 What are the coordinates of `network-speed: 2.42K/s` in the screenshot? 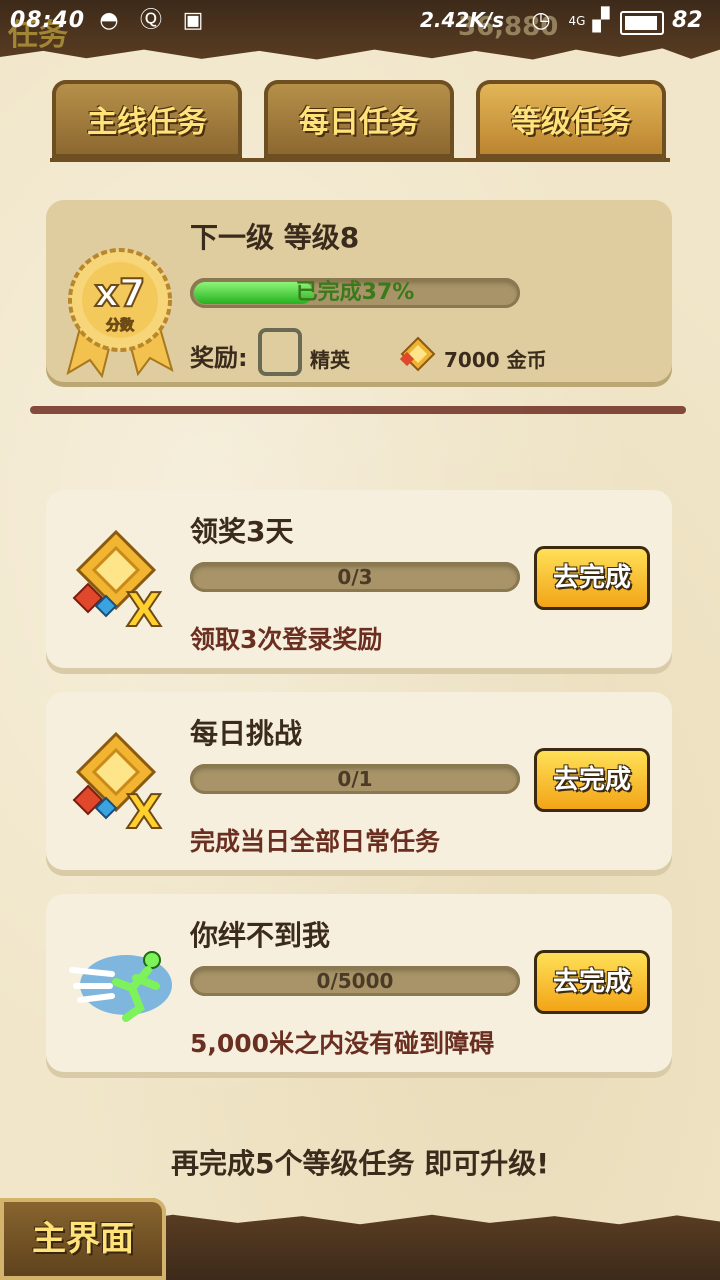 It's located at (462, 20).